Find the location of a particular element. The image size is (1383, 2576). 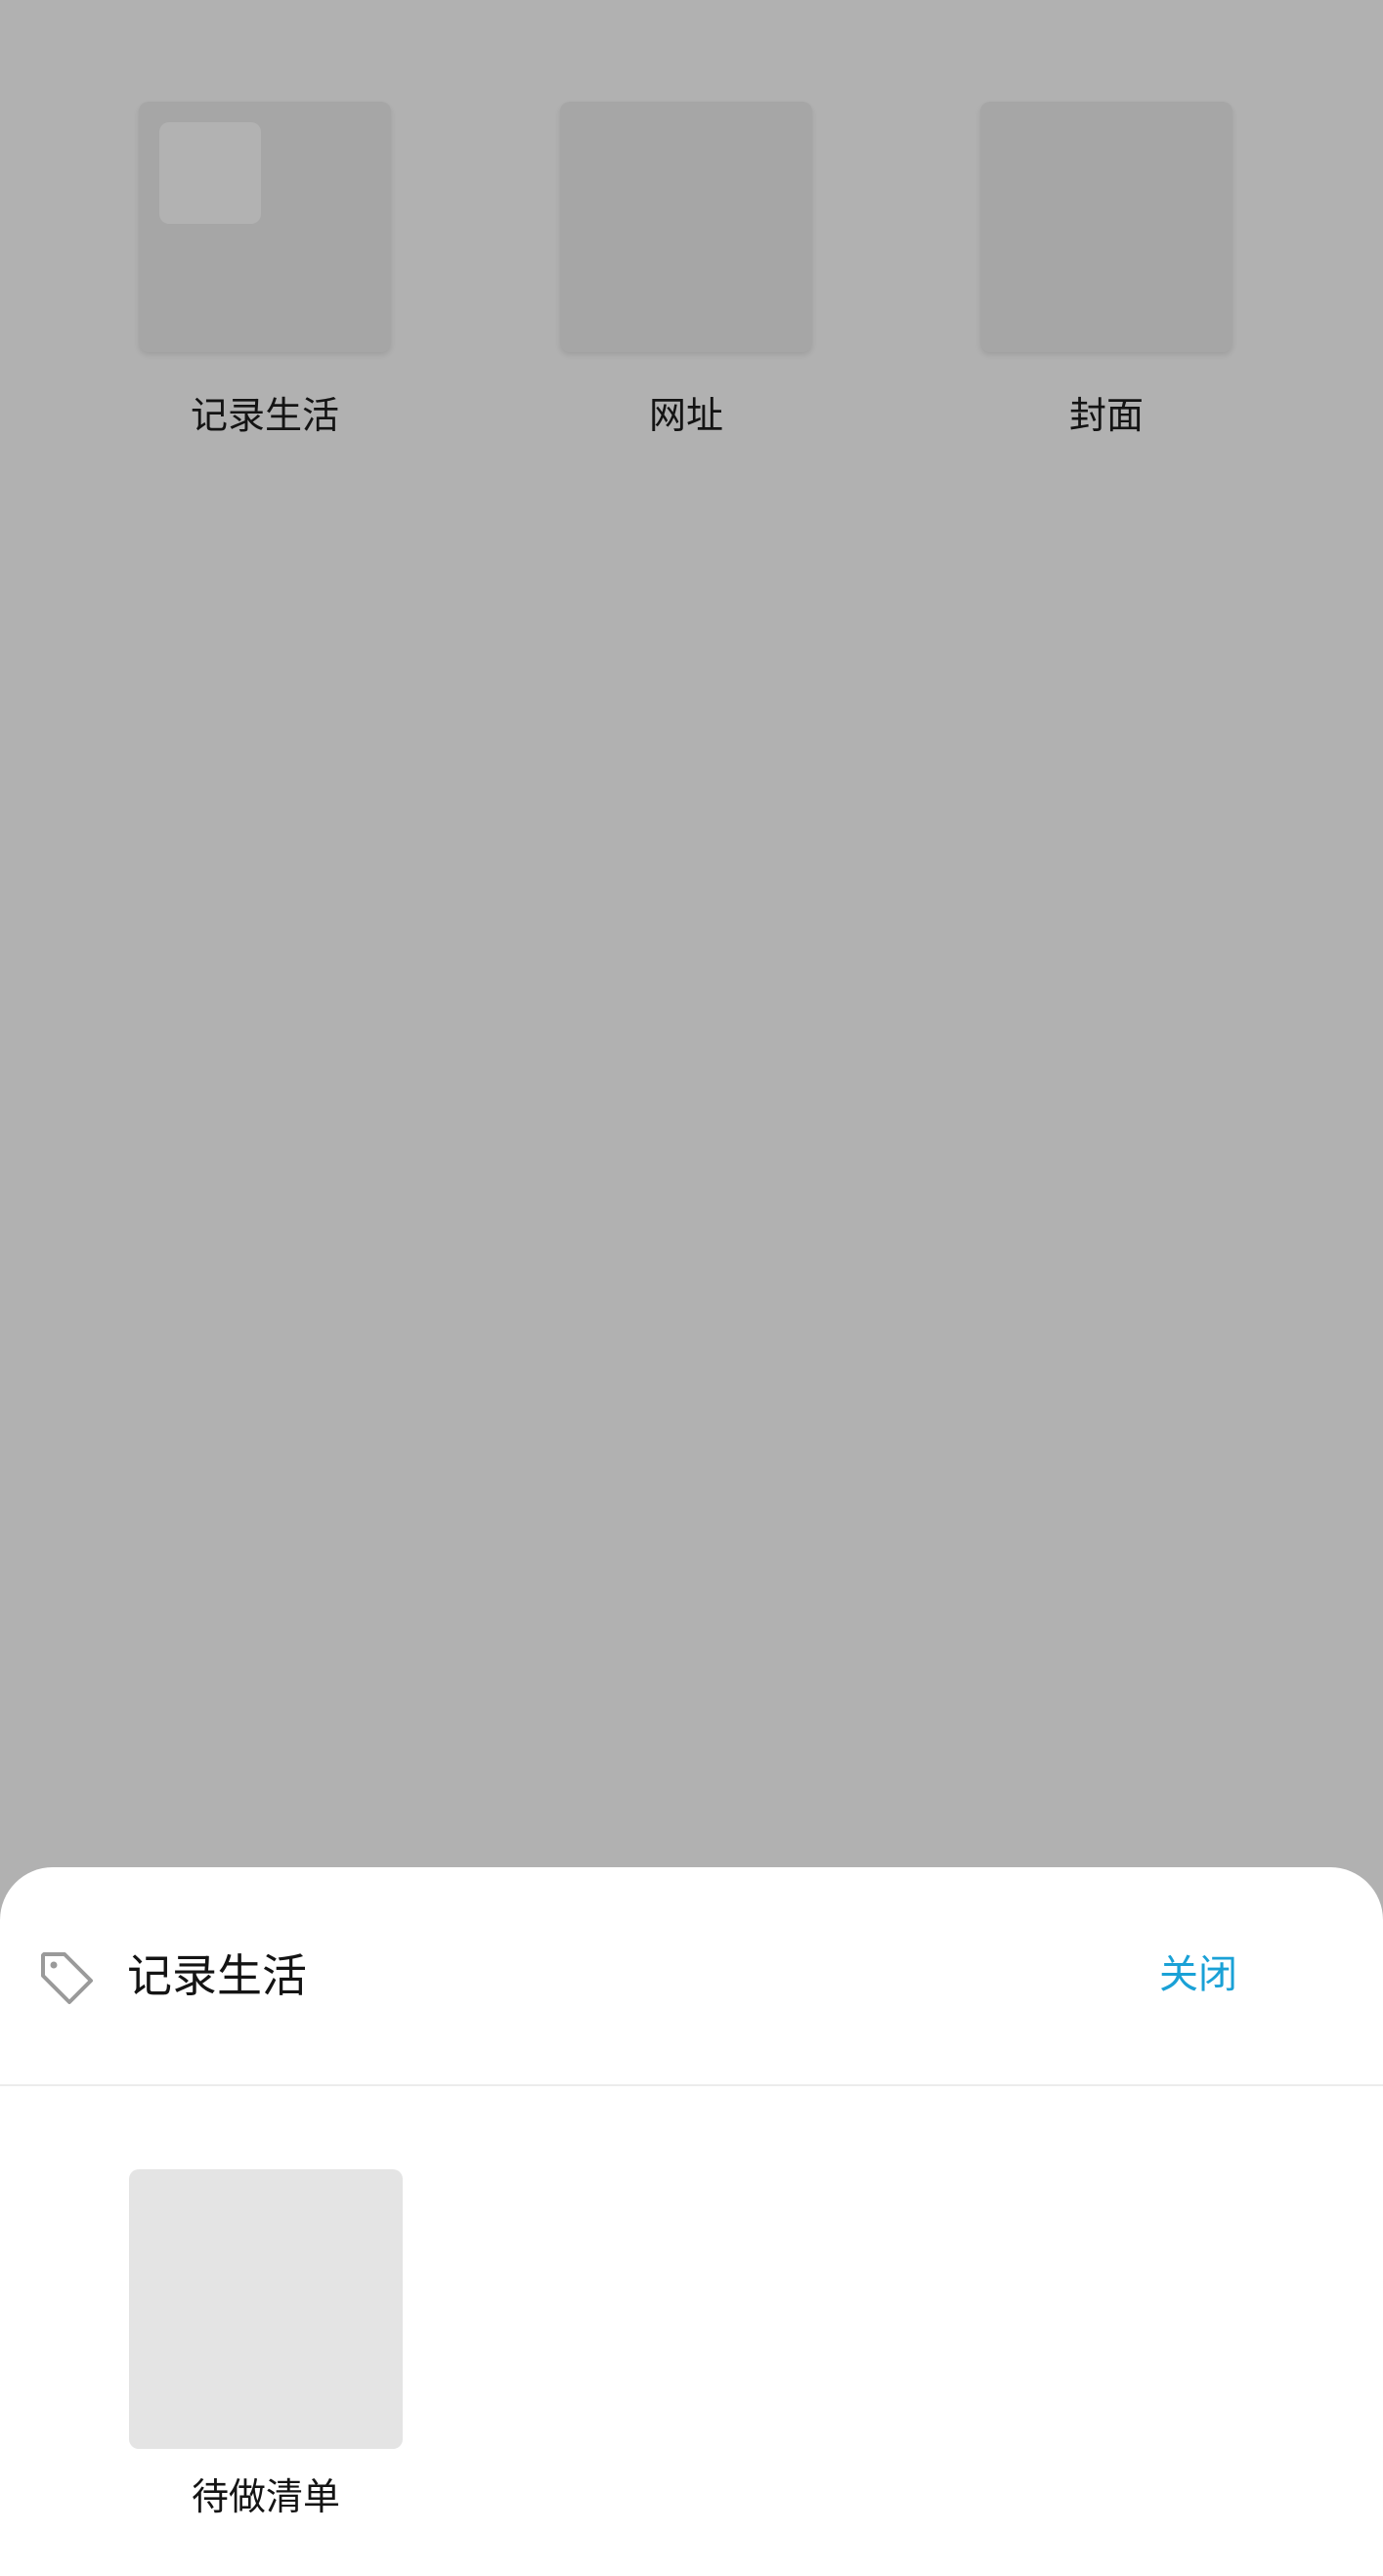

divider is located at coordinates (692, 2085).